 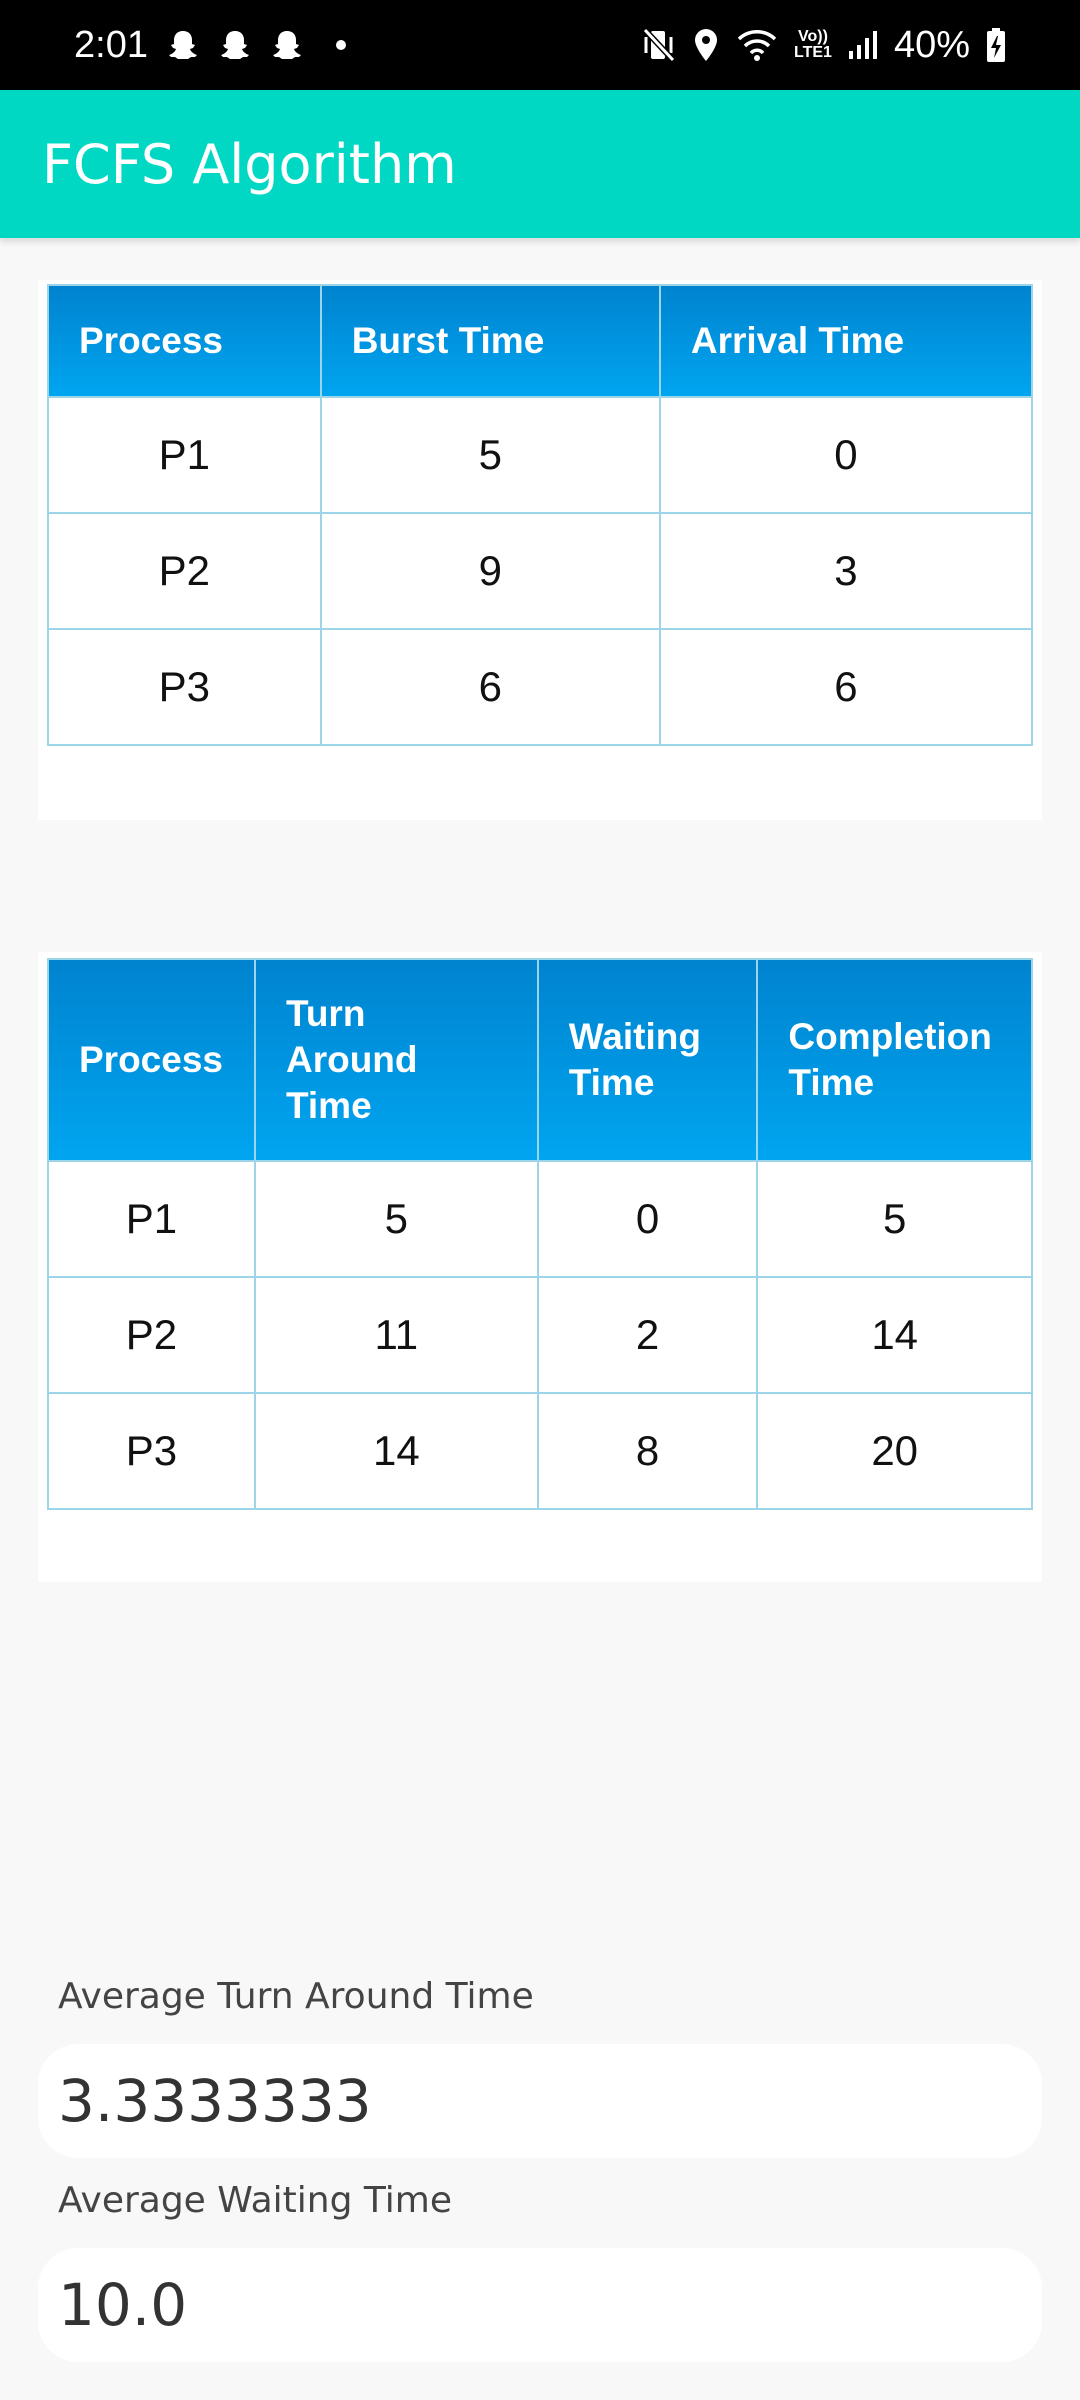 I want to click on status-time: 2:01, so click(x=111, y=44).